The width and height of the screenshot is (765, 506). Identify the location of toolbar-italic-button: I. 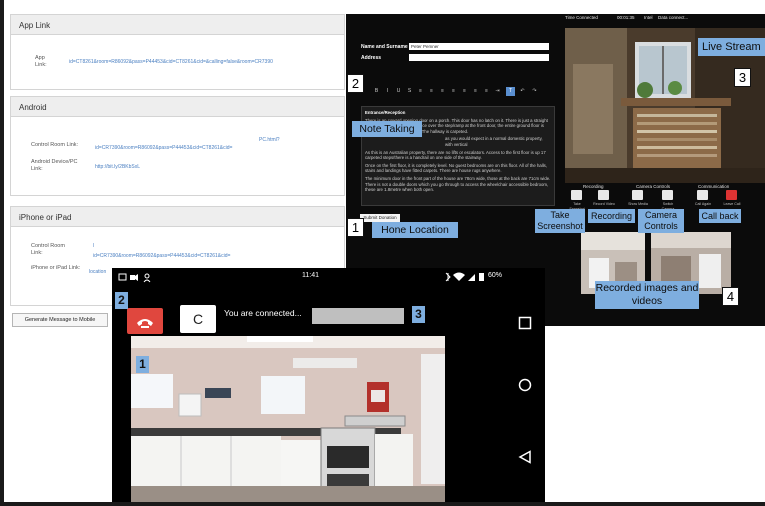
(387, 91).